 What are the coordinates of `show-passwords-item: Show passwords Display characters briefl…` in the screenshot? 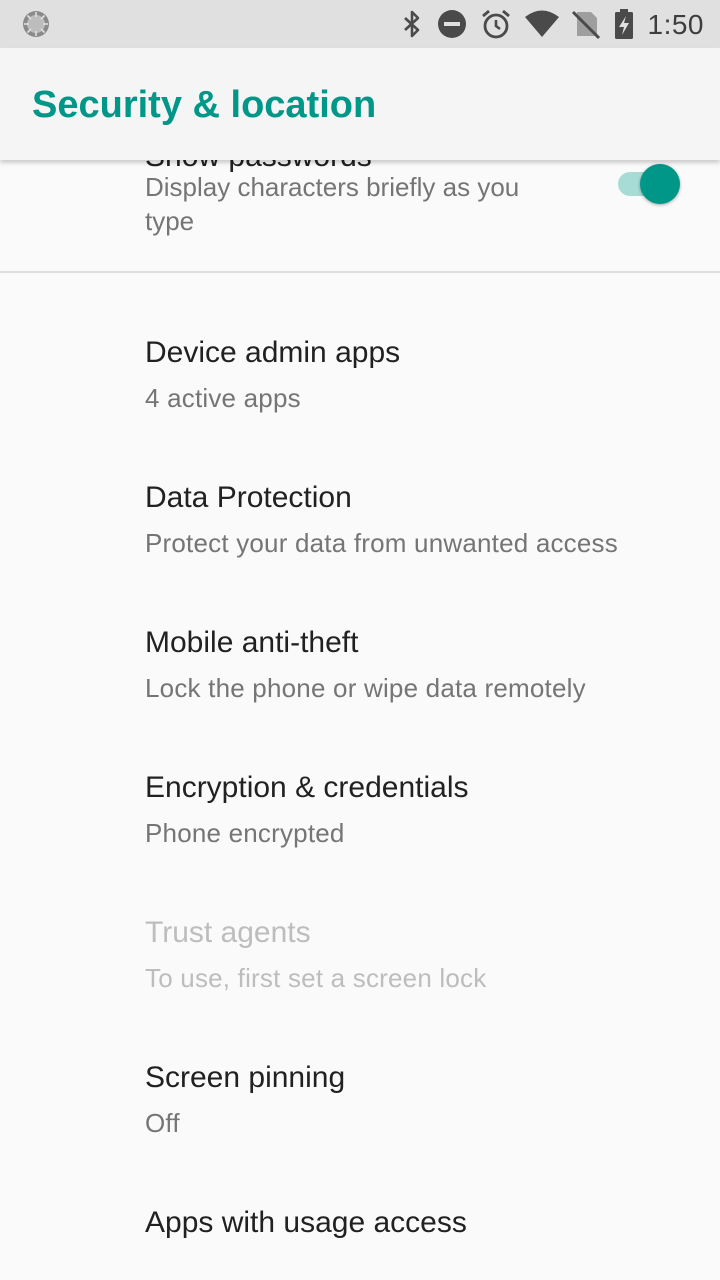 It's located at (360, 216).